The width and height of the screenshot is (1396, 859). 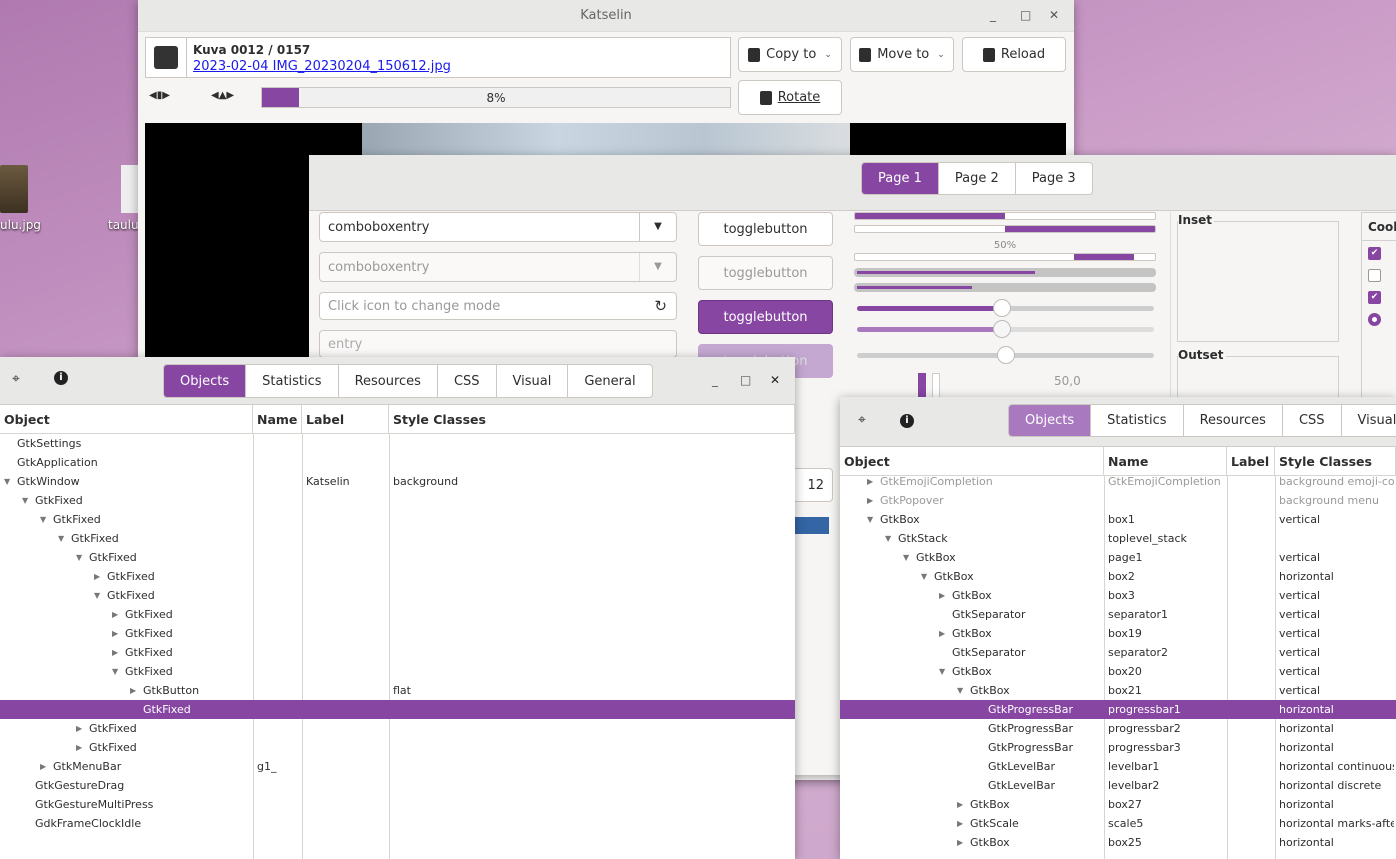 I want to click on tree-row: ▶ GtkBox box3 vertical, so click(x=1118, y=595).